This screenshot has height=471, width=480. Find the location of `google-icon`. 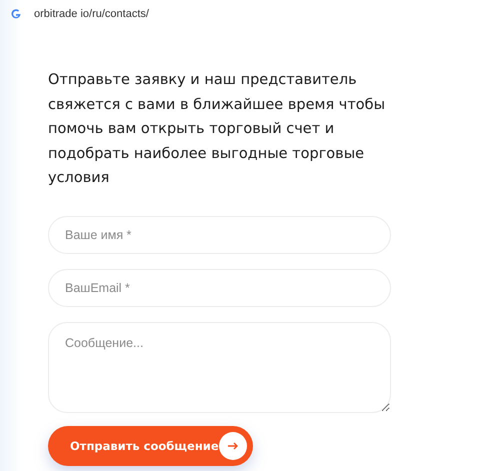

google-icon is located at coordinates (16, 14).